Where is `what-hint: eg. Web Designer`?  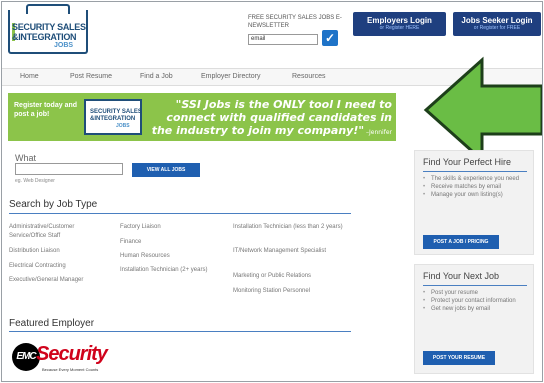
what-hint: eg. Web Designer is located at coordinates (35, 181).